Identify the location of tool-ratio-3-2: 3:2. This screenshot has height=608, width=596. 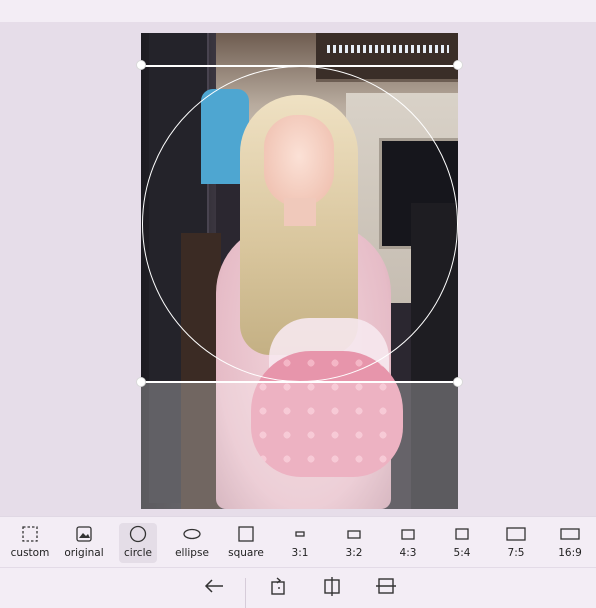
(354, 543).